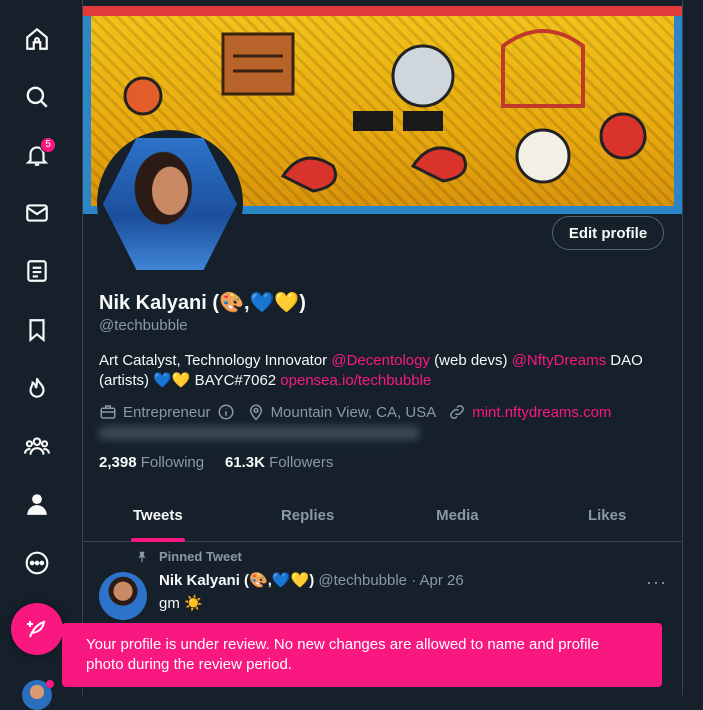 The width and height of the screenshot is (703, 710). I want to click on bio-text: (web devs), so click(470, 360).